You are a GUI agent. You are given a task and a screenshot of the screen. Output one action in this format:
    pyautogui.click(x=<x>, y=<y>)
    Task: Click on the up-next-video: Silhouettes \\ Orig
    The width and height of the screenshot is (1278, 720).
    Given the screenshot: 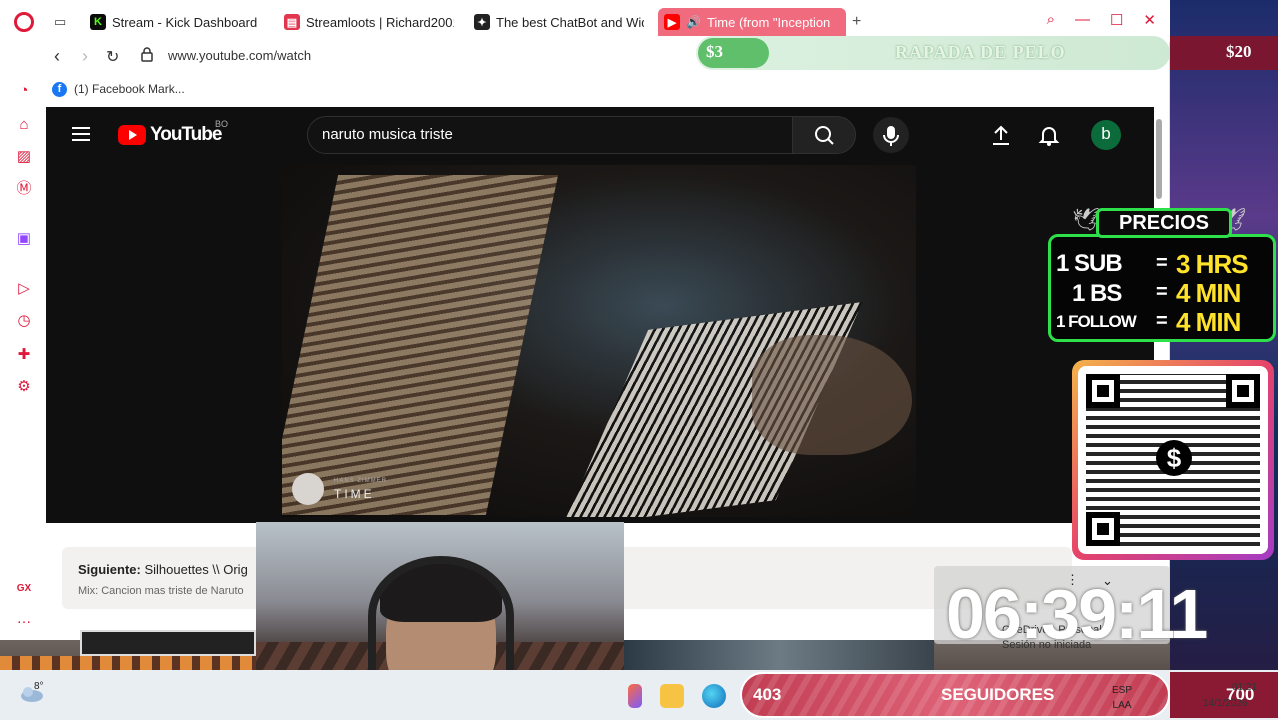 What is the action you would take?
    pyautogui.click(x=196, y=569)
    